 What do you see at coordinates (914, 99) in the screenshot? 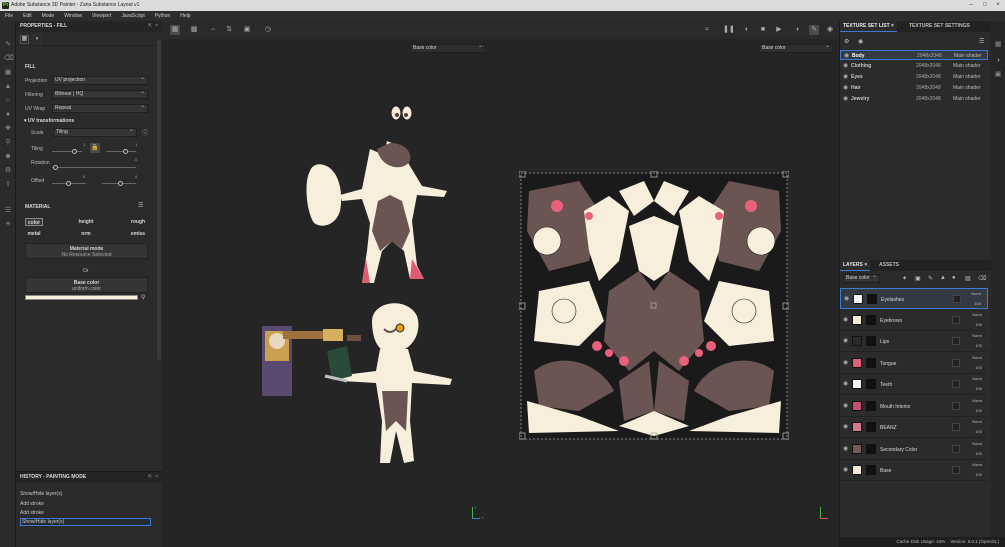
I see `texture-set-row: ◉ Jewelry 2048x2048 Main shader` at bounding box center [914, 99].